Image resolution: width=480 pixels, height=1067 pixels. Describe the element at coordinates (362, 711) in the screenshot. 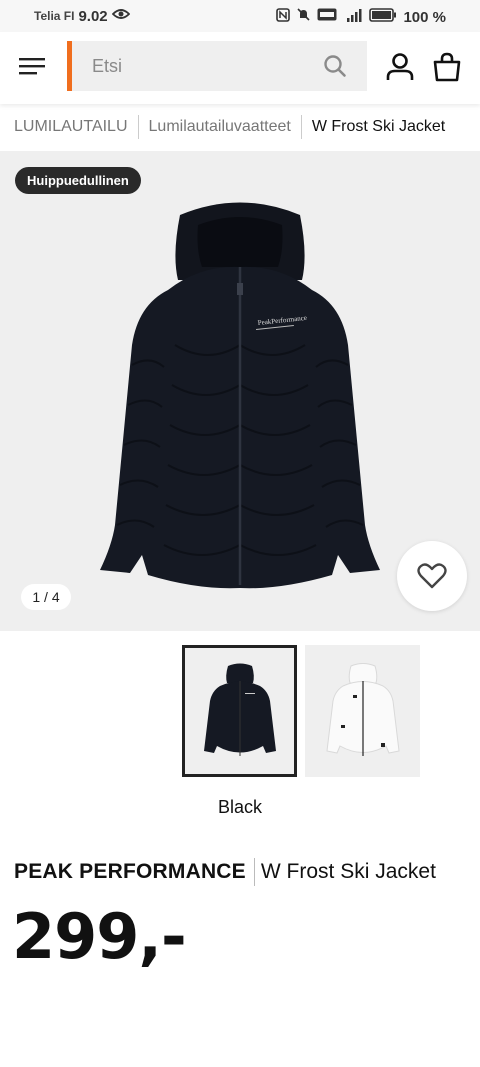

I see `color-variant-white` at that location.